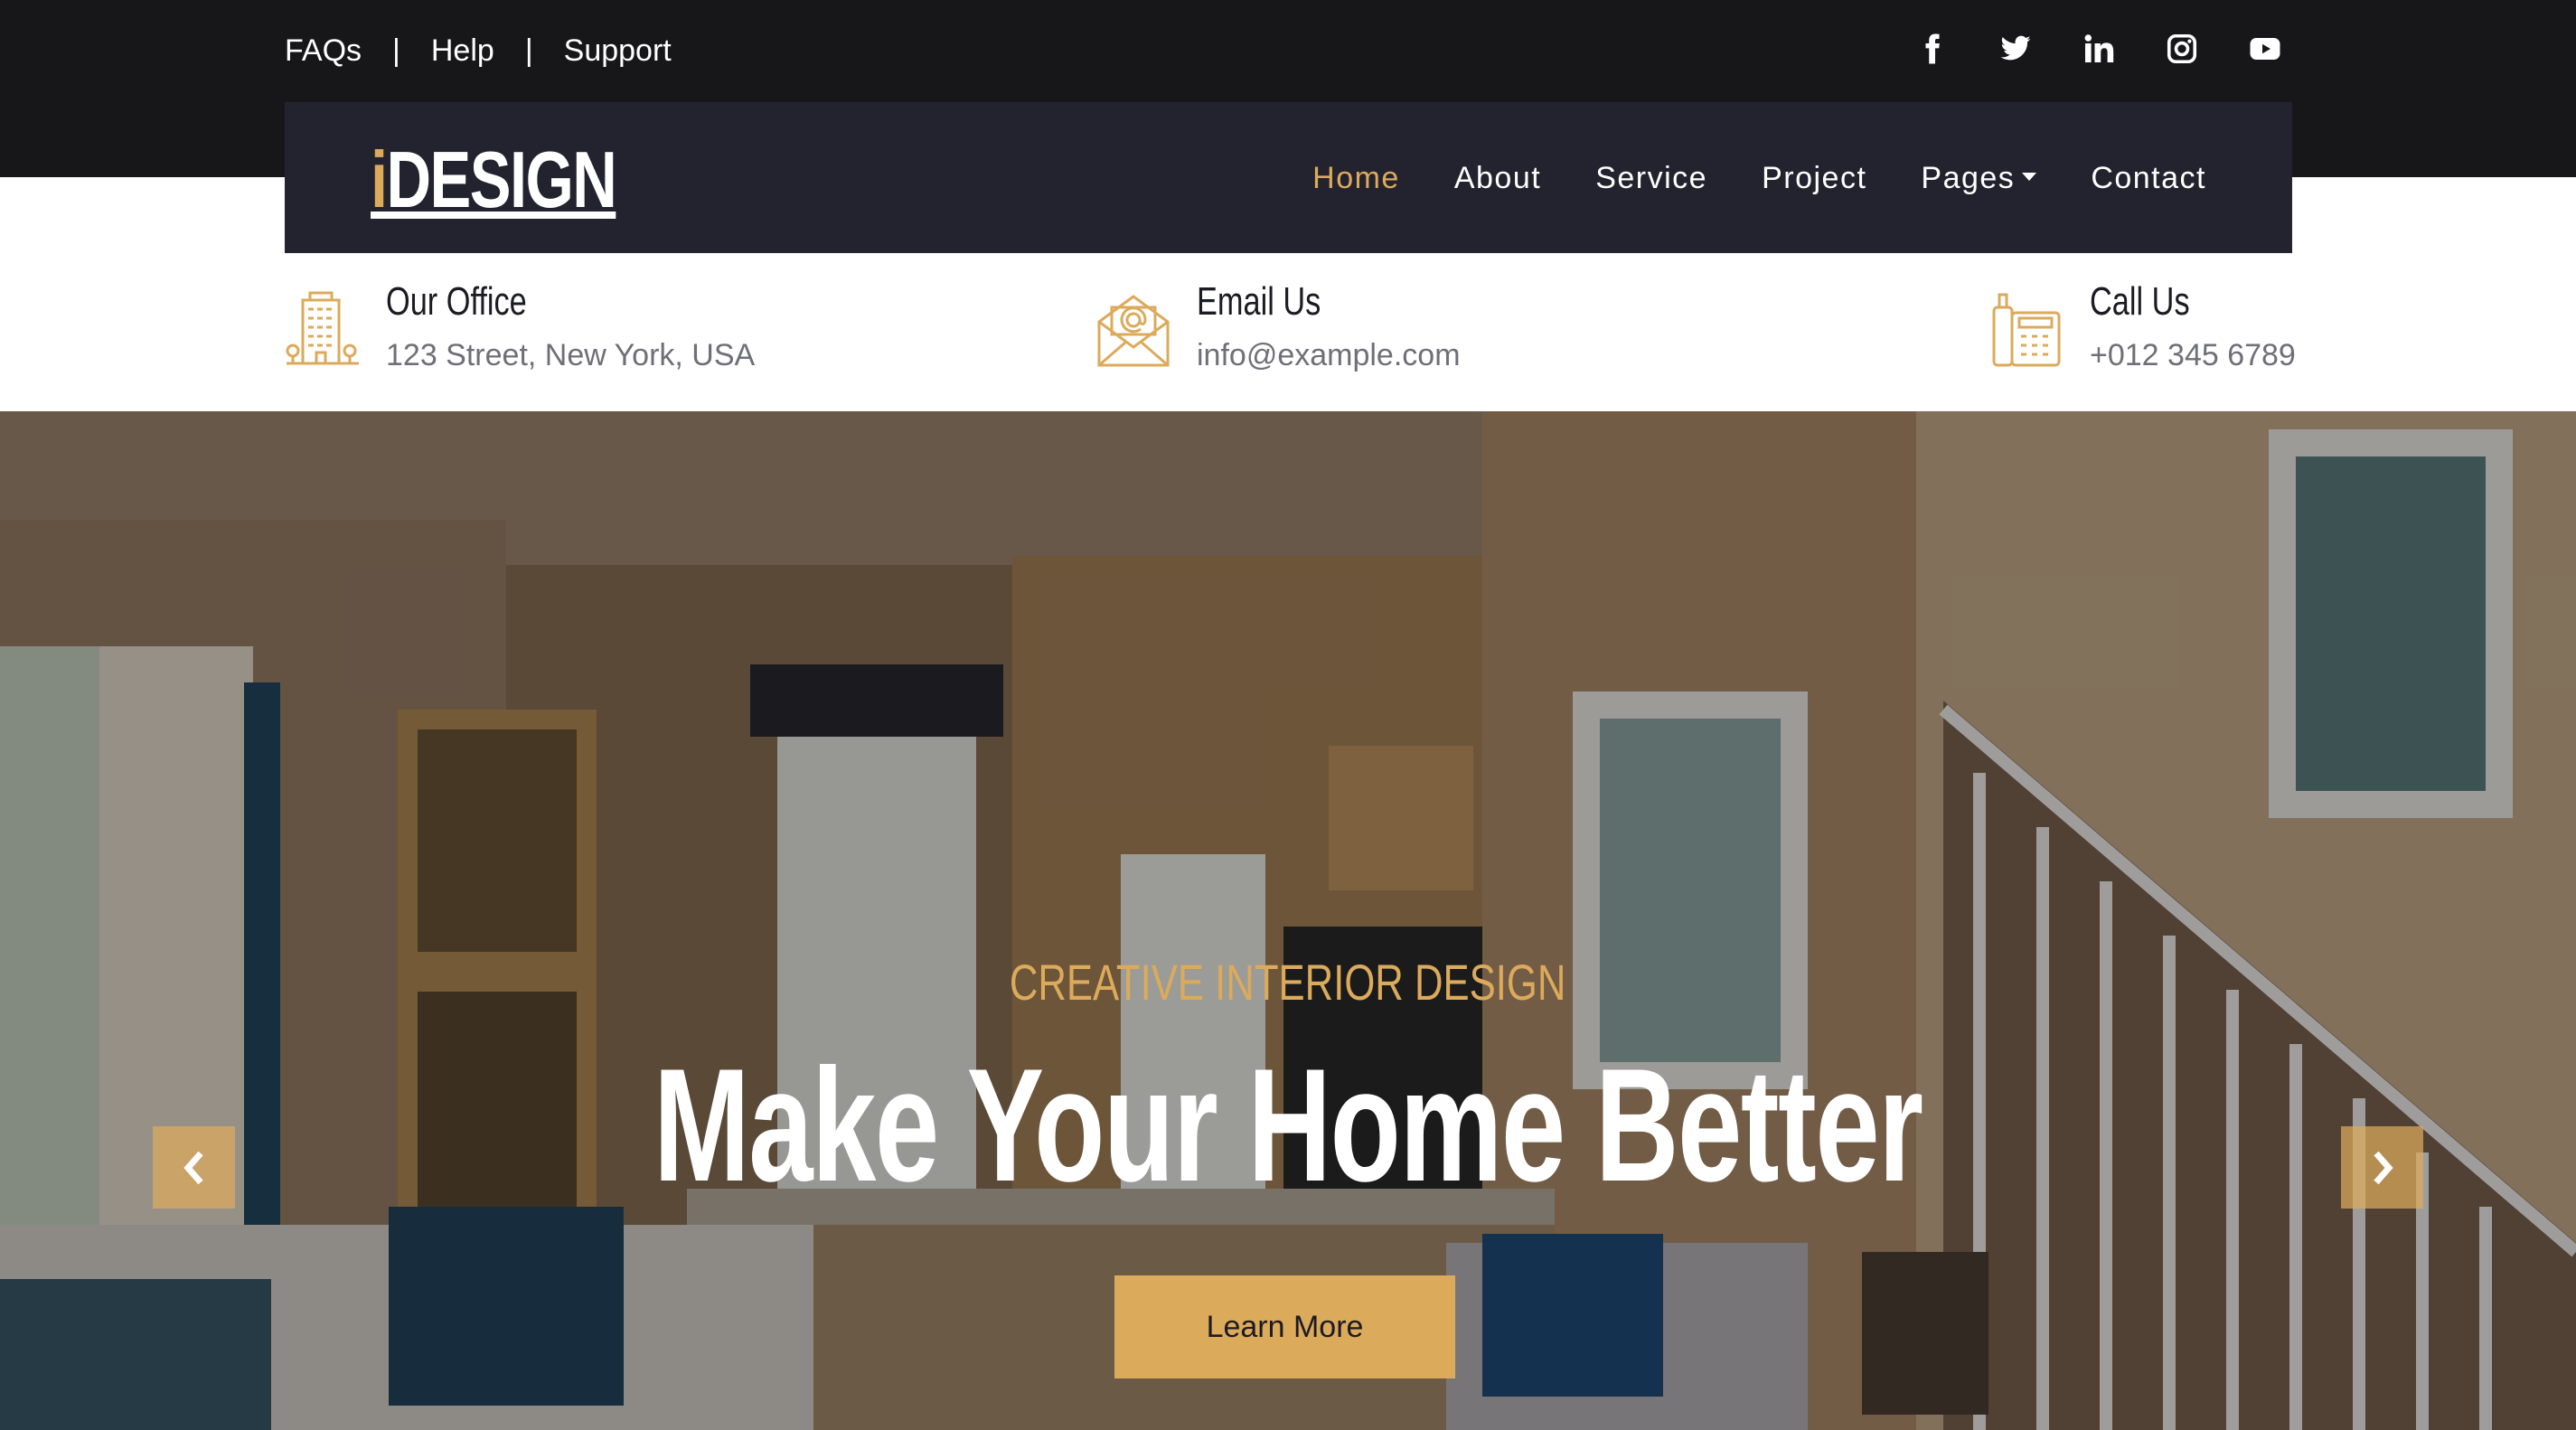 This screenshot has height=1430, width=2576. Describe the element at coordinates (1759, 178) in the screenshot. I see `main-nav: Home About Service Project Pages Contact` at that location.